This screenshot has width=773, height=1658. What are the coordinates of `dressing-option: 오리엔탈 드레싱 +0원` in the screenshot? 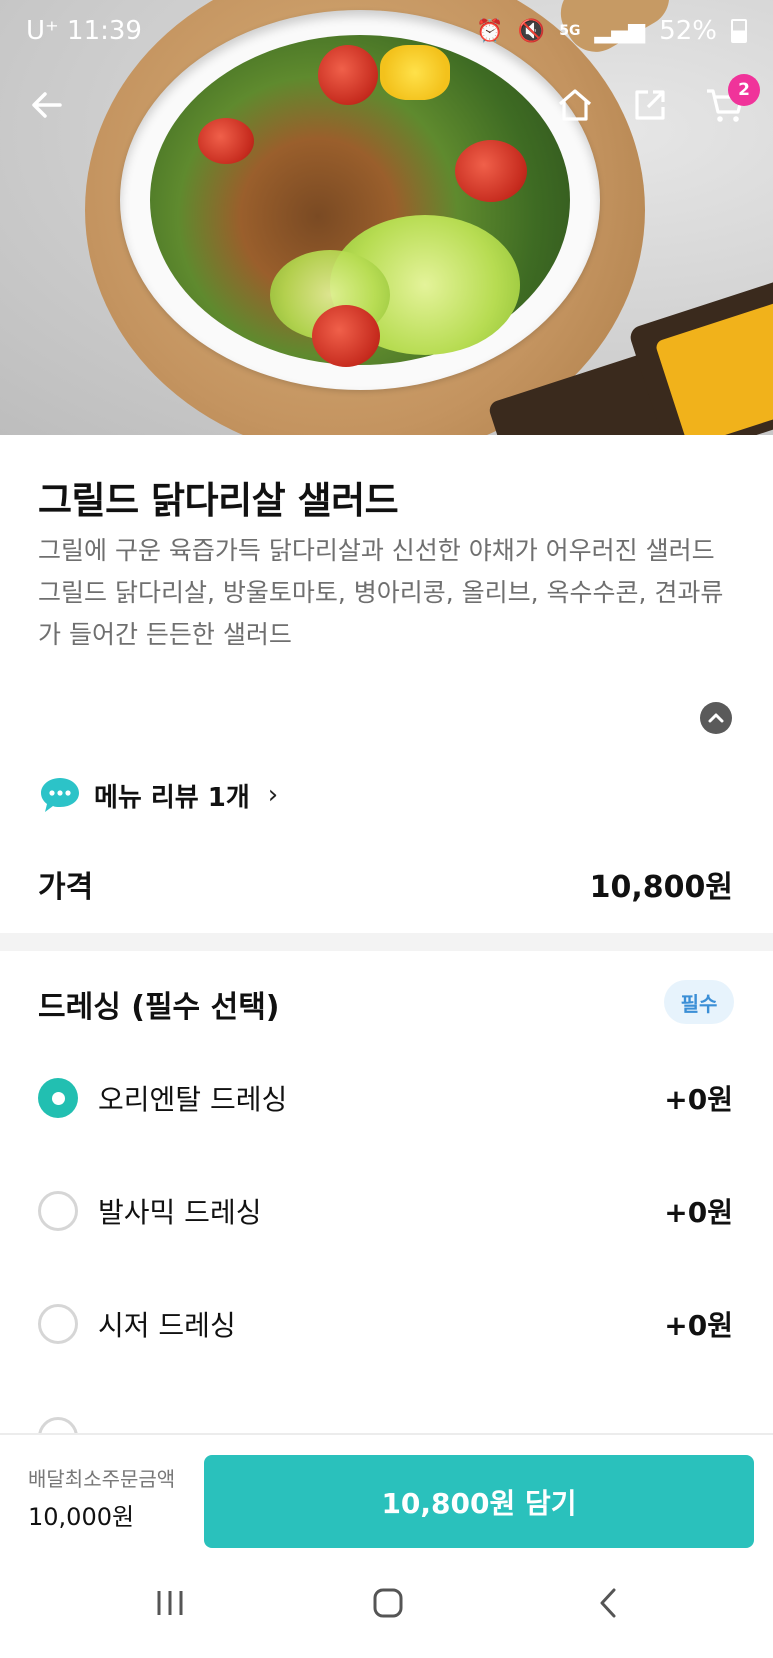 It's located at (385, 1098).